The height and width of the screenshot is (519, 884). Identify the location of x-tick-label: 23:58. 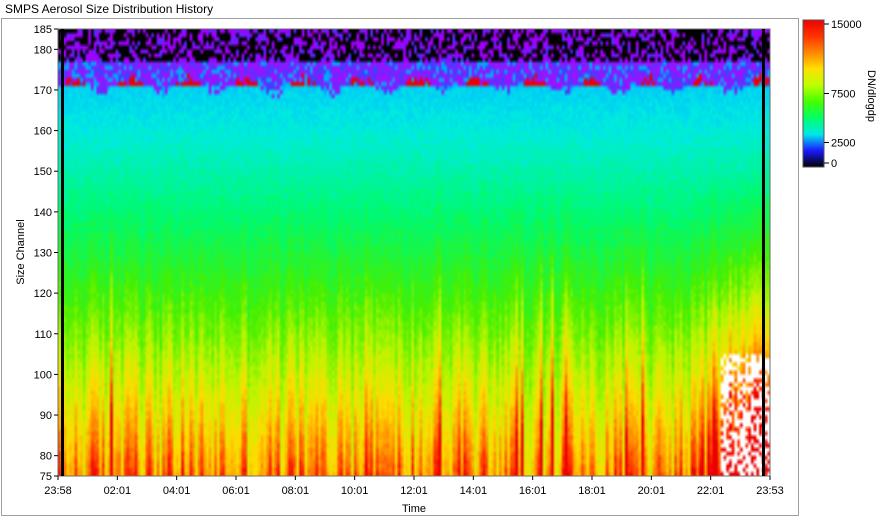
(58, 491).